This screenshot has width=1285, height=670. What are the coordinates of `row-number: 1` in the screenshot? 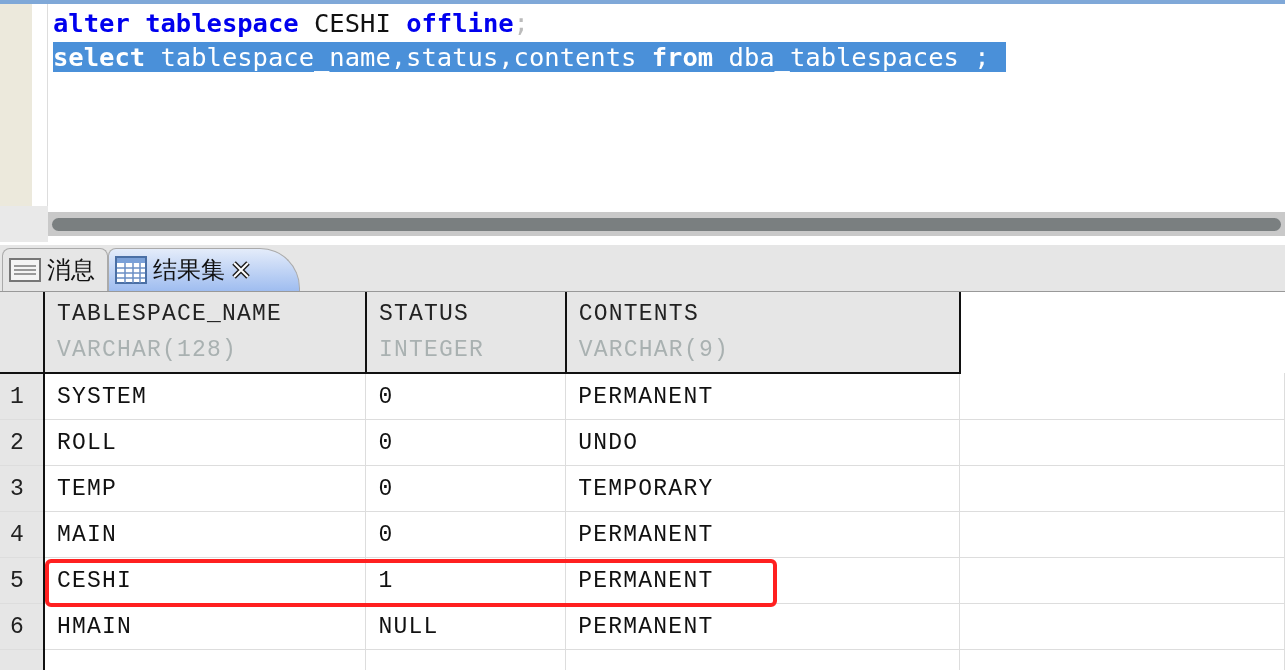 It's located at (22, 396).